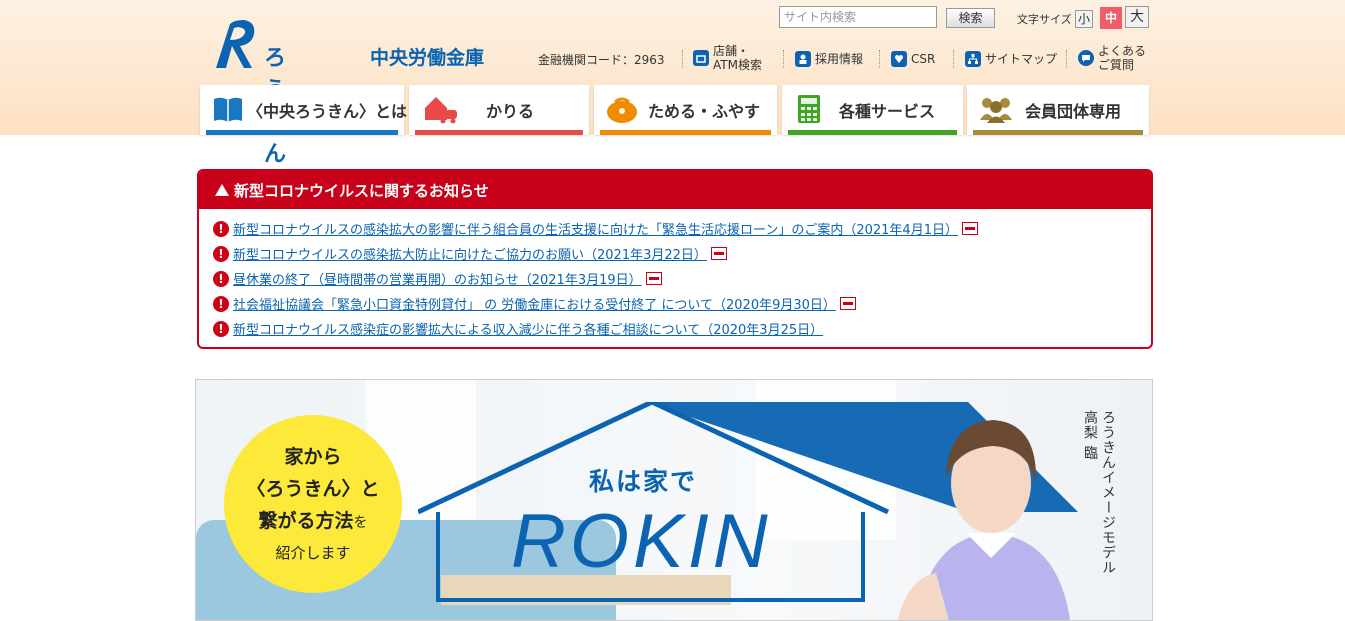 The image size is (1345, 621). I want to click on calculator-icon, so click(809, 109).